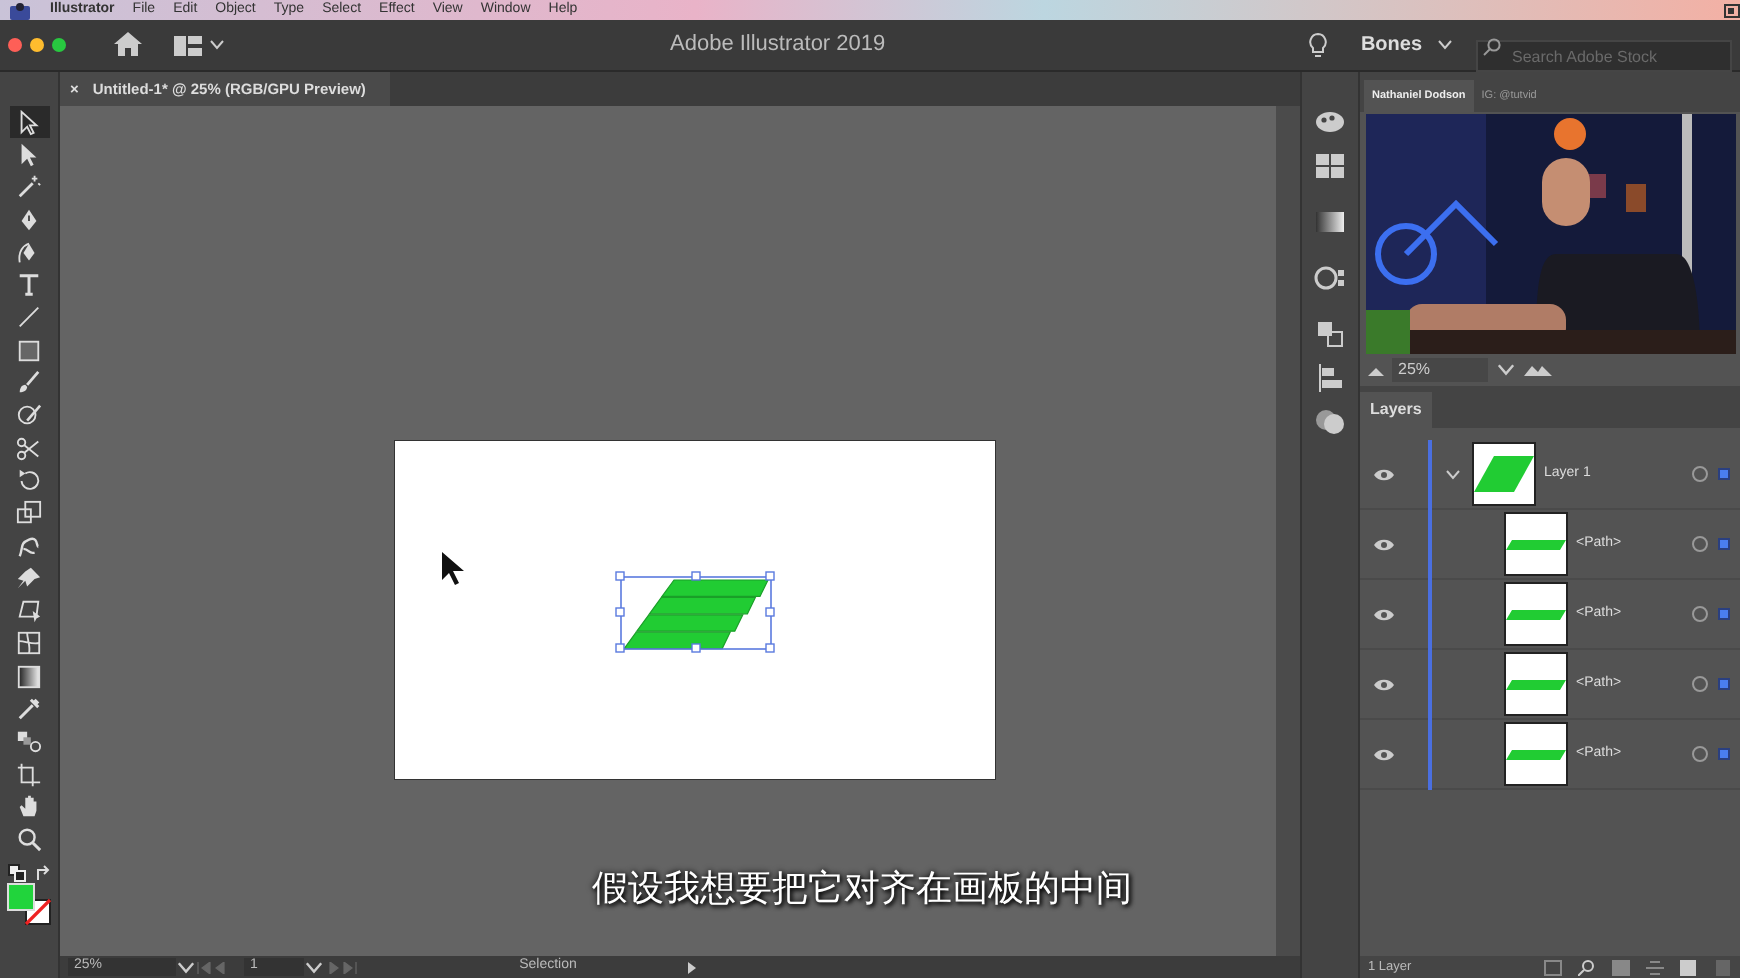 Image resolution: width=1740 pixels, height=978 pixels. What do you see at coordinates (29, 383) in the screenshot?
I see `brush-icon` at bounding box center [29, 383].